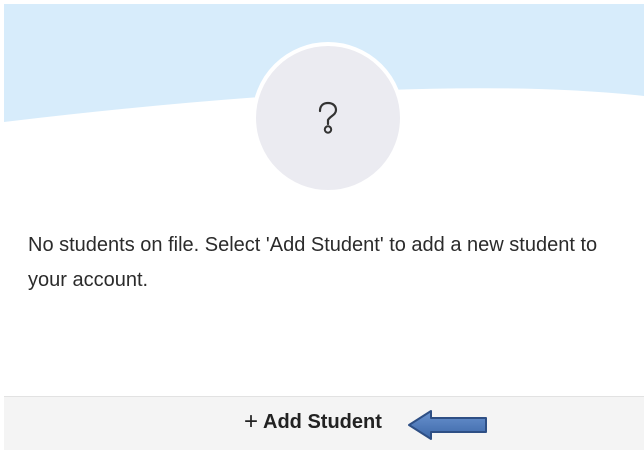 The height and width of the screenshot is (450, 644). What do you see at coordinates (251, 421) in the screenshot?
I see `plus-icon: +` at bounding box center [251, 421].